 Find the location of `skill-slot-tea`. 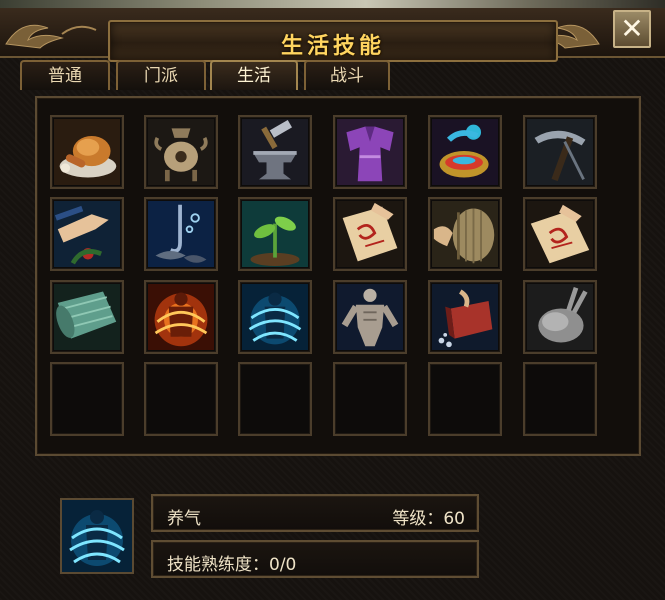

skill-slot-tea is located at coordinates (465, 152).